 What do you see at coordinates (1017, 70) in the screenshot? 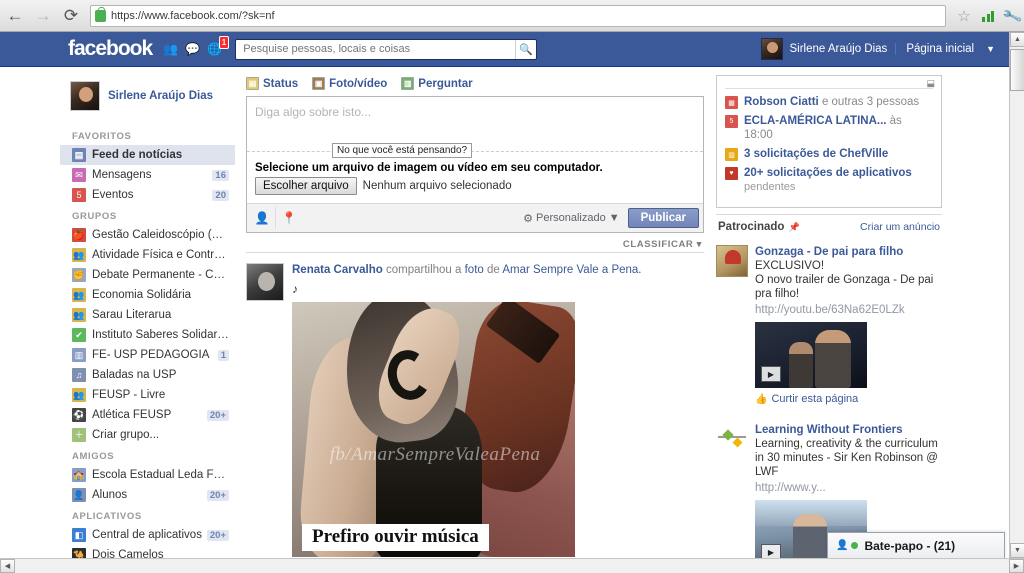
I see `vertical-scrollbar-thumb` at bounding box center [1017, 70].